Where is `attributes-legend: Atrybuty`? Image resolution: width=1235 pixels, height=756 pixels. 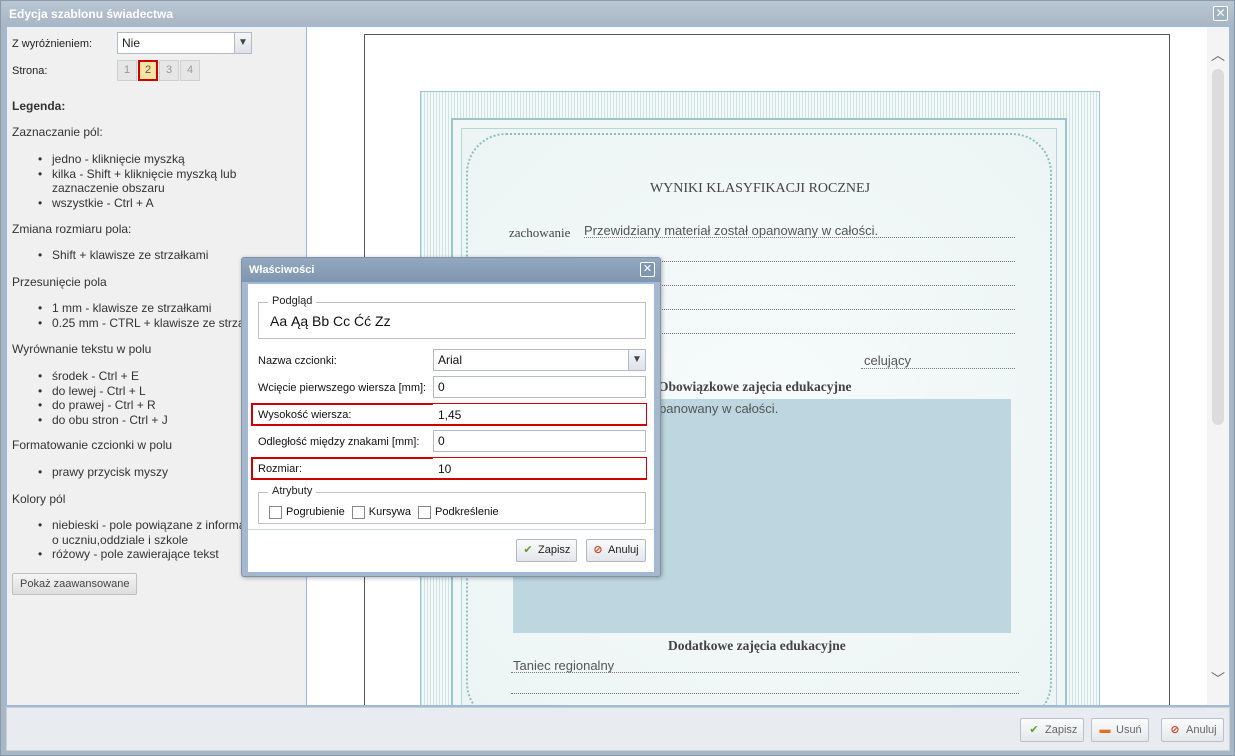 attributes-legend: Atrybuty is located at coordinates (292, 491).